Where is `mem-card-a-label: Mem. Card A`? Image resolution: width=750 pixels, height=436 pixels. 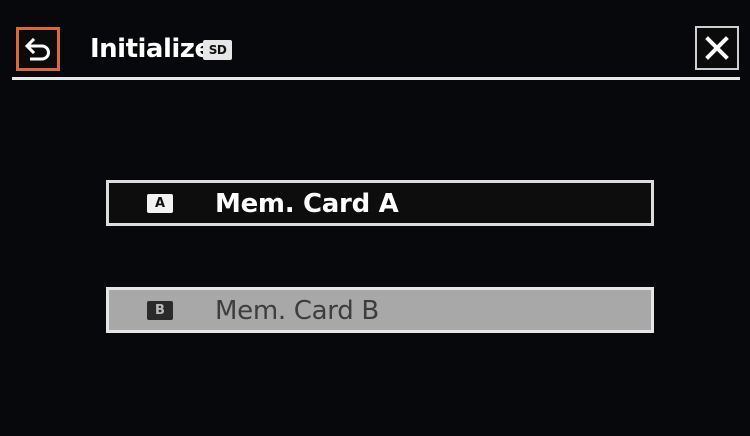 mem-card-a-label: Mem. Card A is located at coordinates (307, 204).